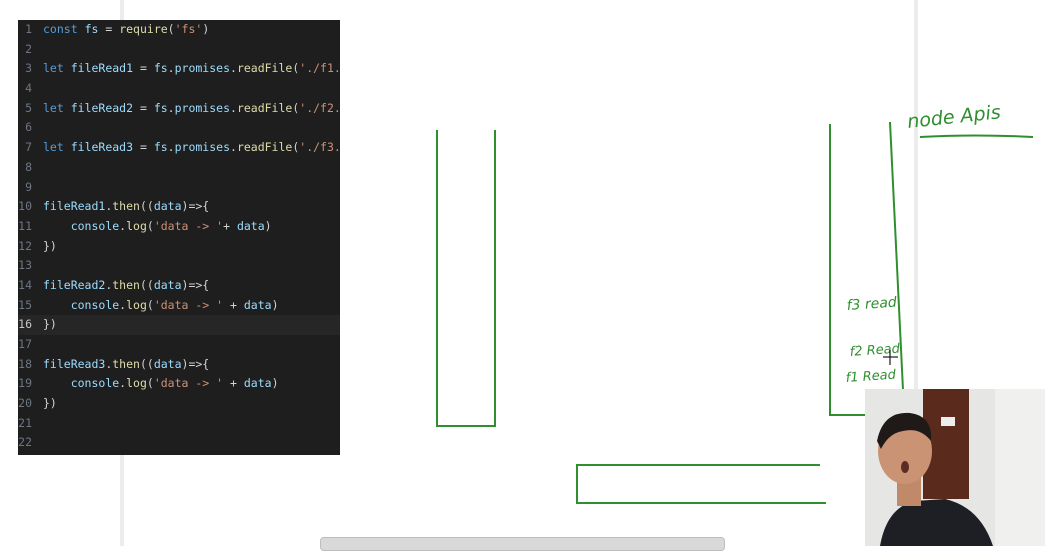  What do you see at coordinates (871, 304) in the screenshot?
I see `note-f3-read: f3 read` at bounding box center [871, 304].